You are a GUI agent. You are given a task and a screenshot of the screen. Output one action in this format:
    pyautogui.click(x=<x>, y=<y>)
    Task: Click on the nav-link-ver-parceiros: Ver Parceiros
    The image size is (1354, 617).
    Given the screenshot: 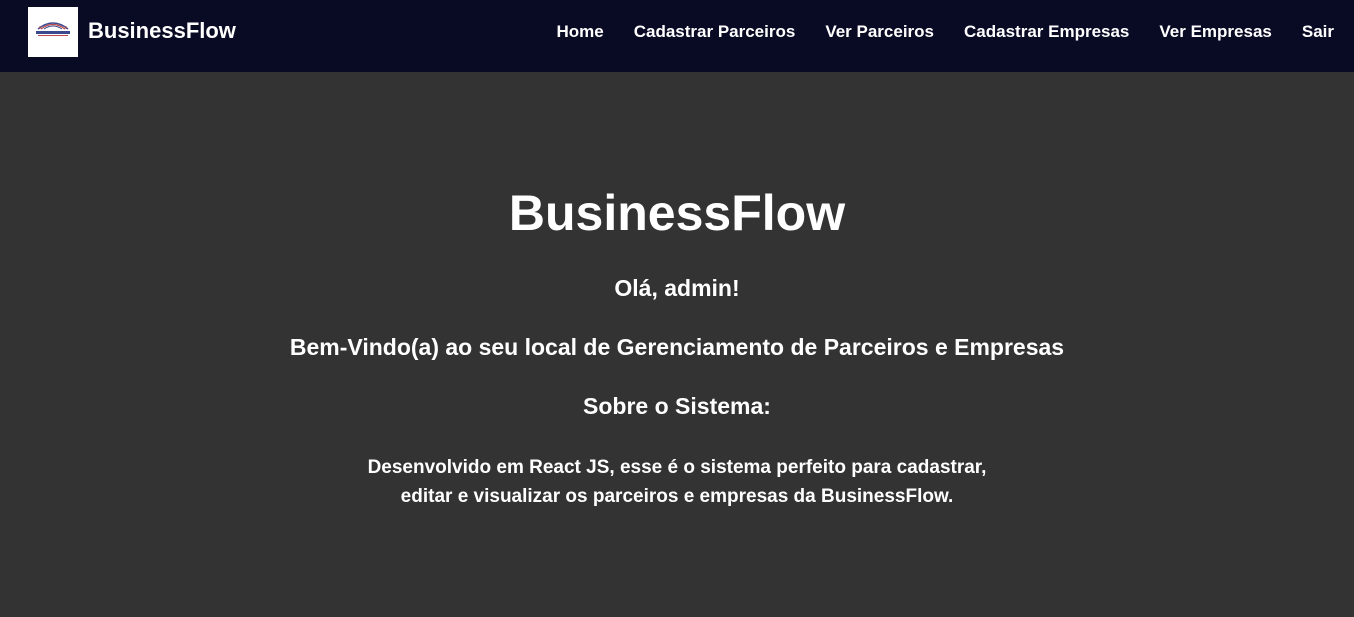 What is the action you would take?
    pyautogui.click(x=879, y=32)
    